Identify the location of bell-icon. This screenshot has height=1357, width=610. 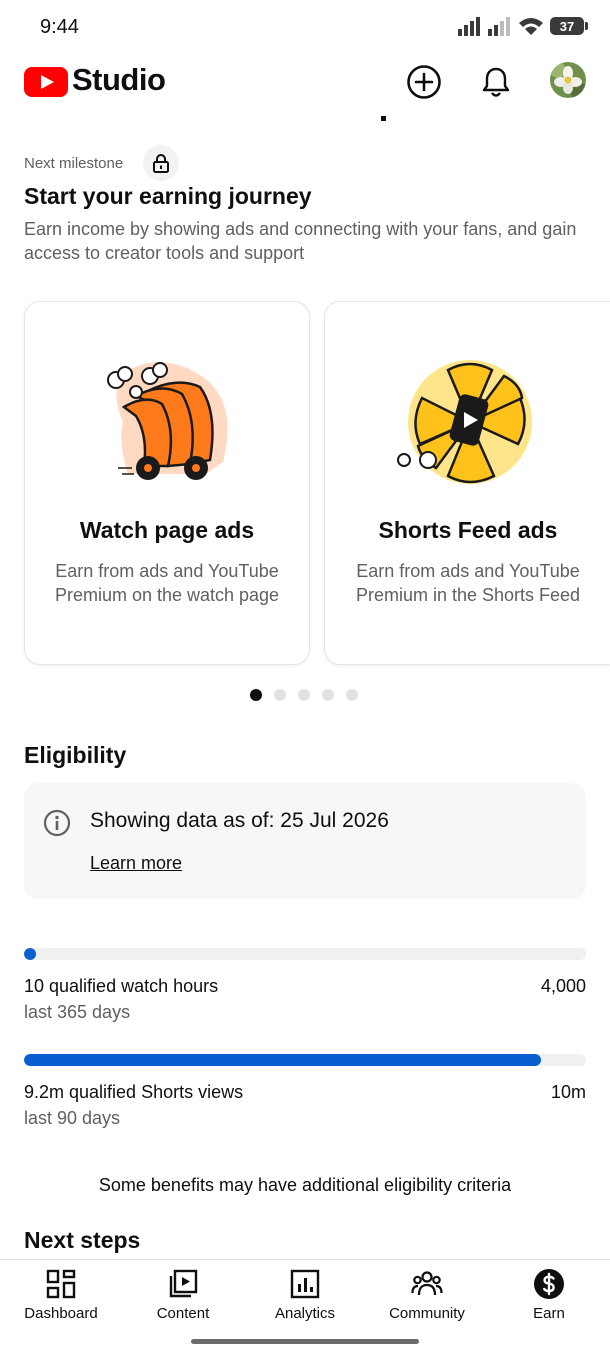
(496, 82).